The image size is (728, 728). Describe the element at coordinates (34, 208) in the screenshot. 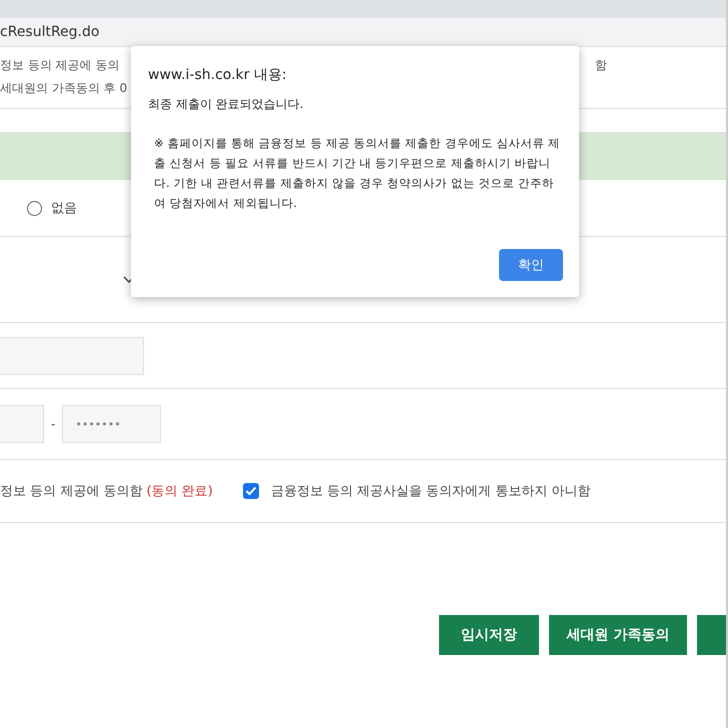

I see `radio-button` at that location.